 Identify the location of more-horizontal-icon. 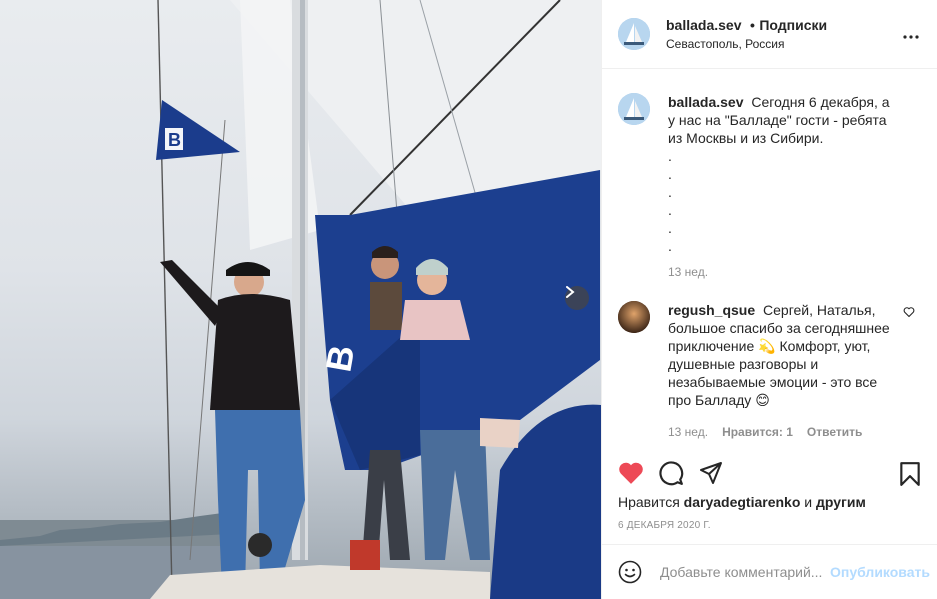
(911, 37).